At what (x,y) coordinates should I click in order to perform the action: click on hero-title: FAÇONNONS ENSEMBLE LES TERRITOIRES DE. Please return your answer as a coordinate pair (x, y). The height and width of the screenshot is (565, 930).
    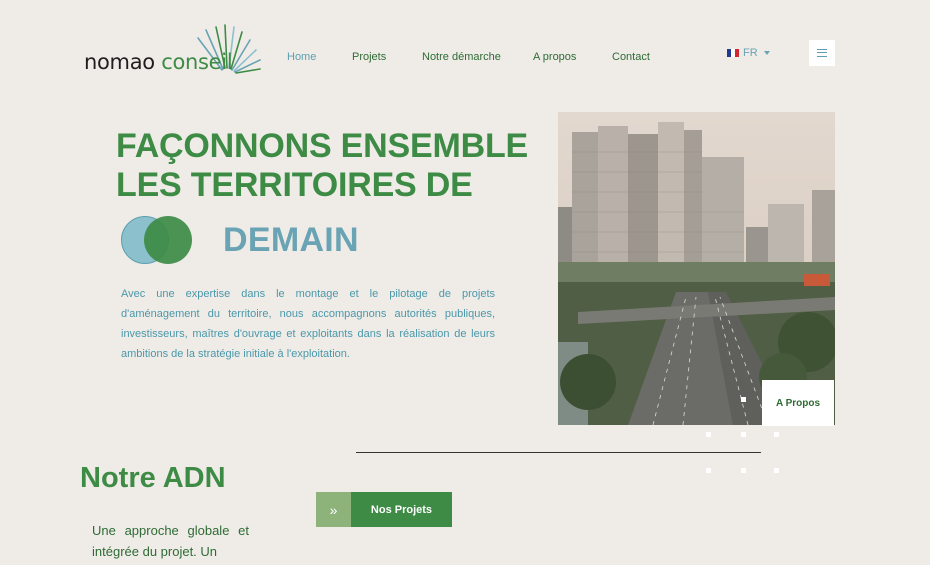
    Looking at the image, I should click on (322, 166).